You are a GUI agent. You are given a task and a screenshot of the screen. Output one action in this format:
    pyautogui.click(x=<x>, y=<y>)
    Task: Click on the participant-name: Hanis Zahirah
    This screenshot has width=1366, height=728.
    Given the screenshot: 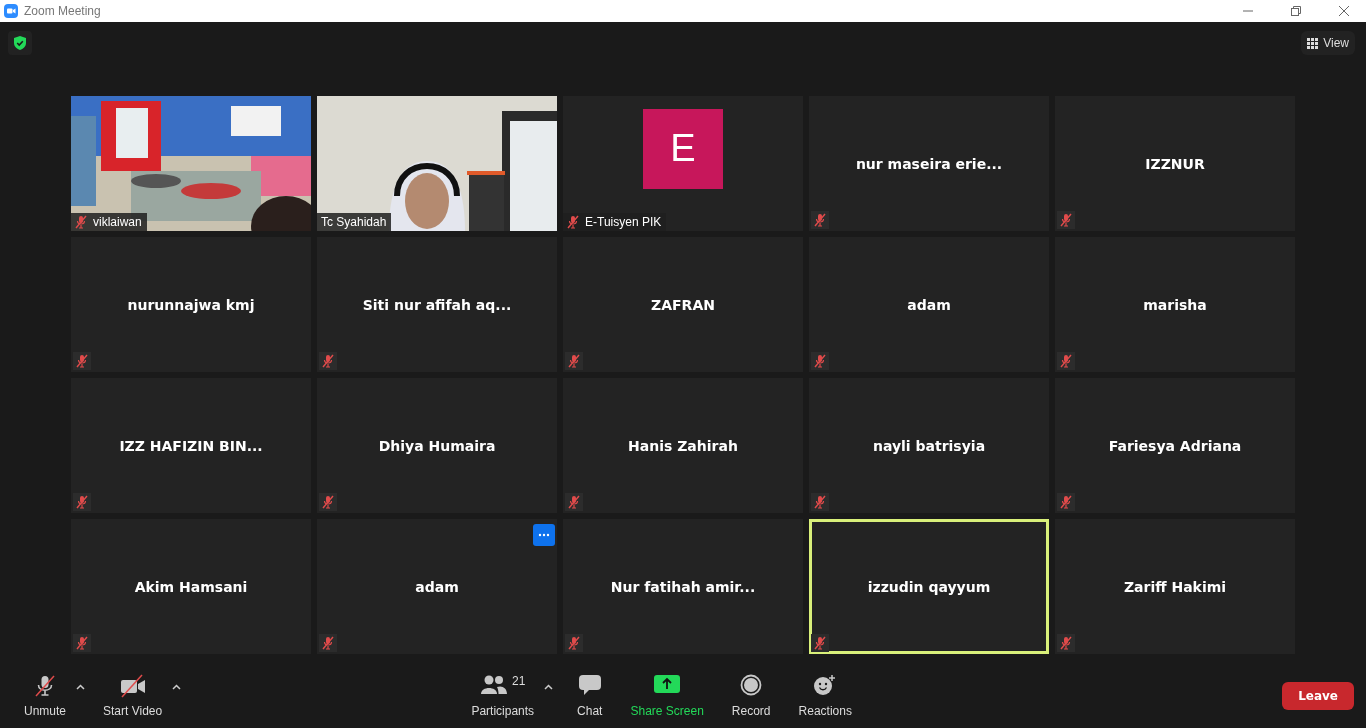 What is the action you would take?
    pyautogui.click(x=683, y=445)
    